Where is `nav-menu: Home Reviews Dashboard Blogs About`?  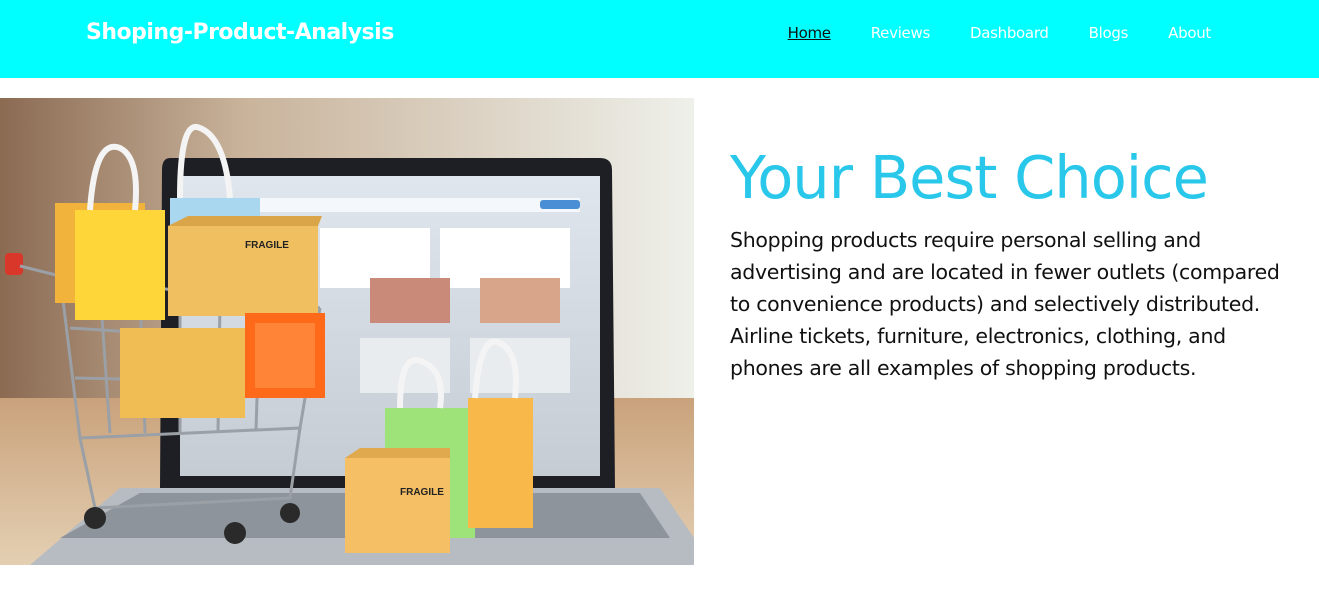 nav-menu: Home Reviews Dashboard Blogs About is located at coordinates (1000, 33).